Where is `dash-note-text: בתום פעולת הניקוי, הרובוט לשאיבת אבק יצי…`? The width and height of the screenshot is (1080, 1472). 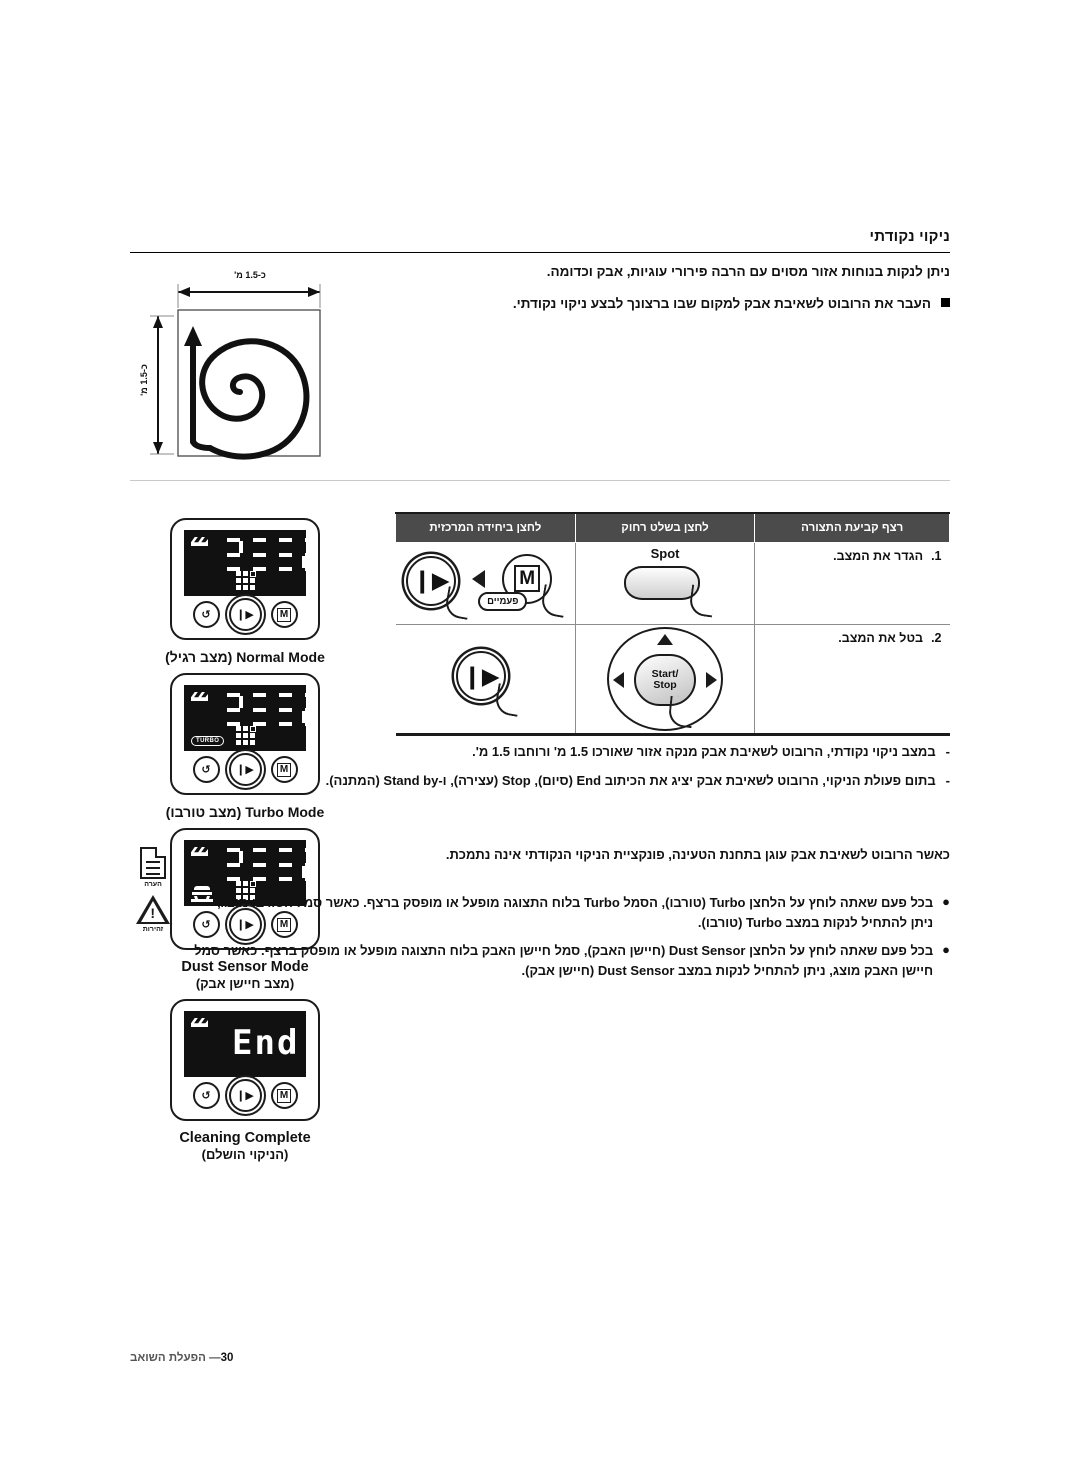
dash-note-text: בתום פעולת הניקוי, הרובוט לשאיבת אבק יצי… is located at coordinates (630, 781).